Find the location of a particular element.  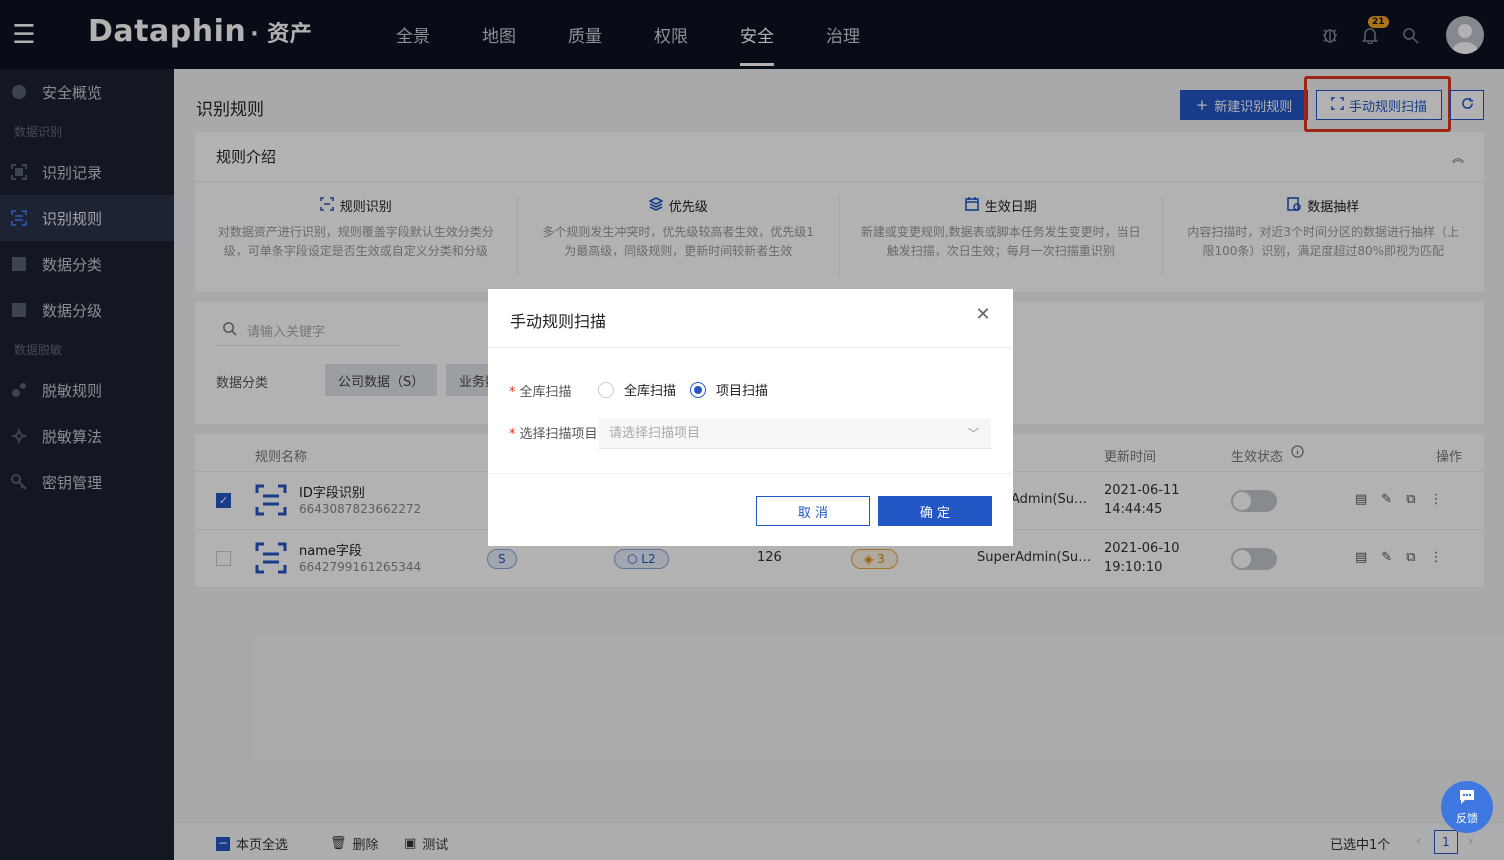

chat-icon is located at coordinates (1467, 798).